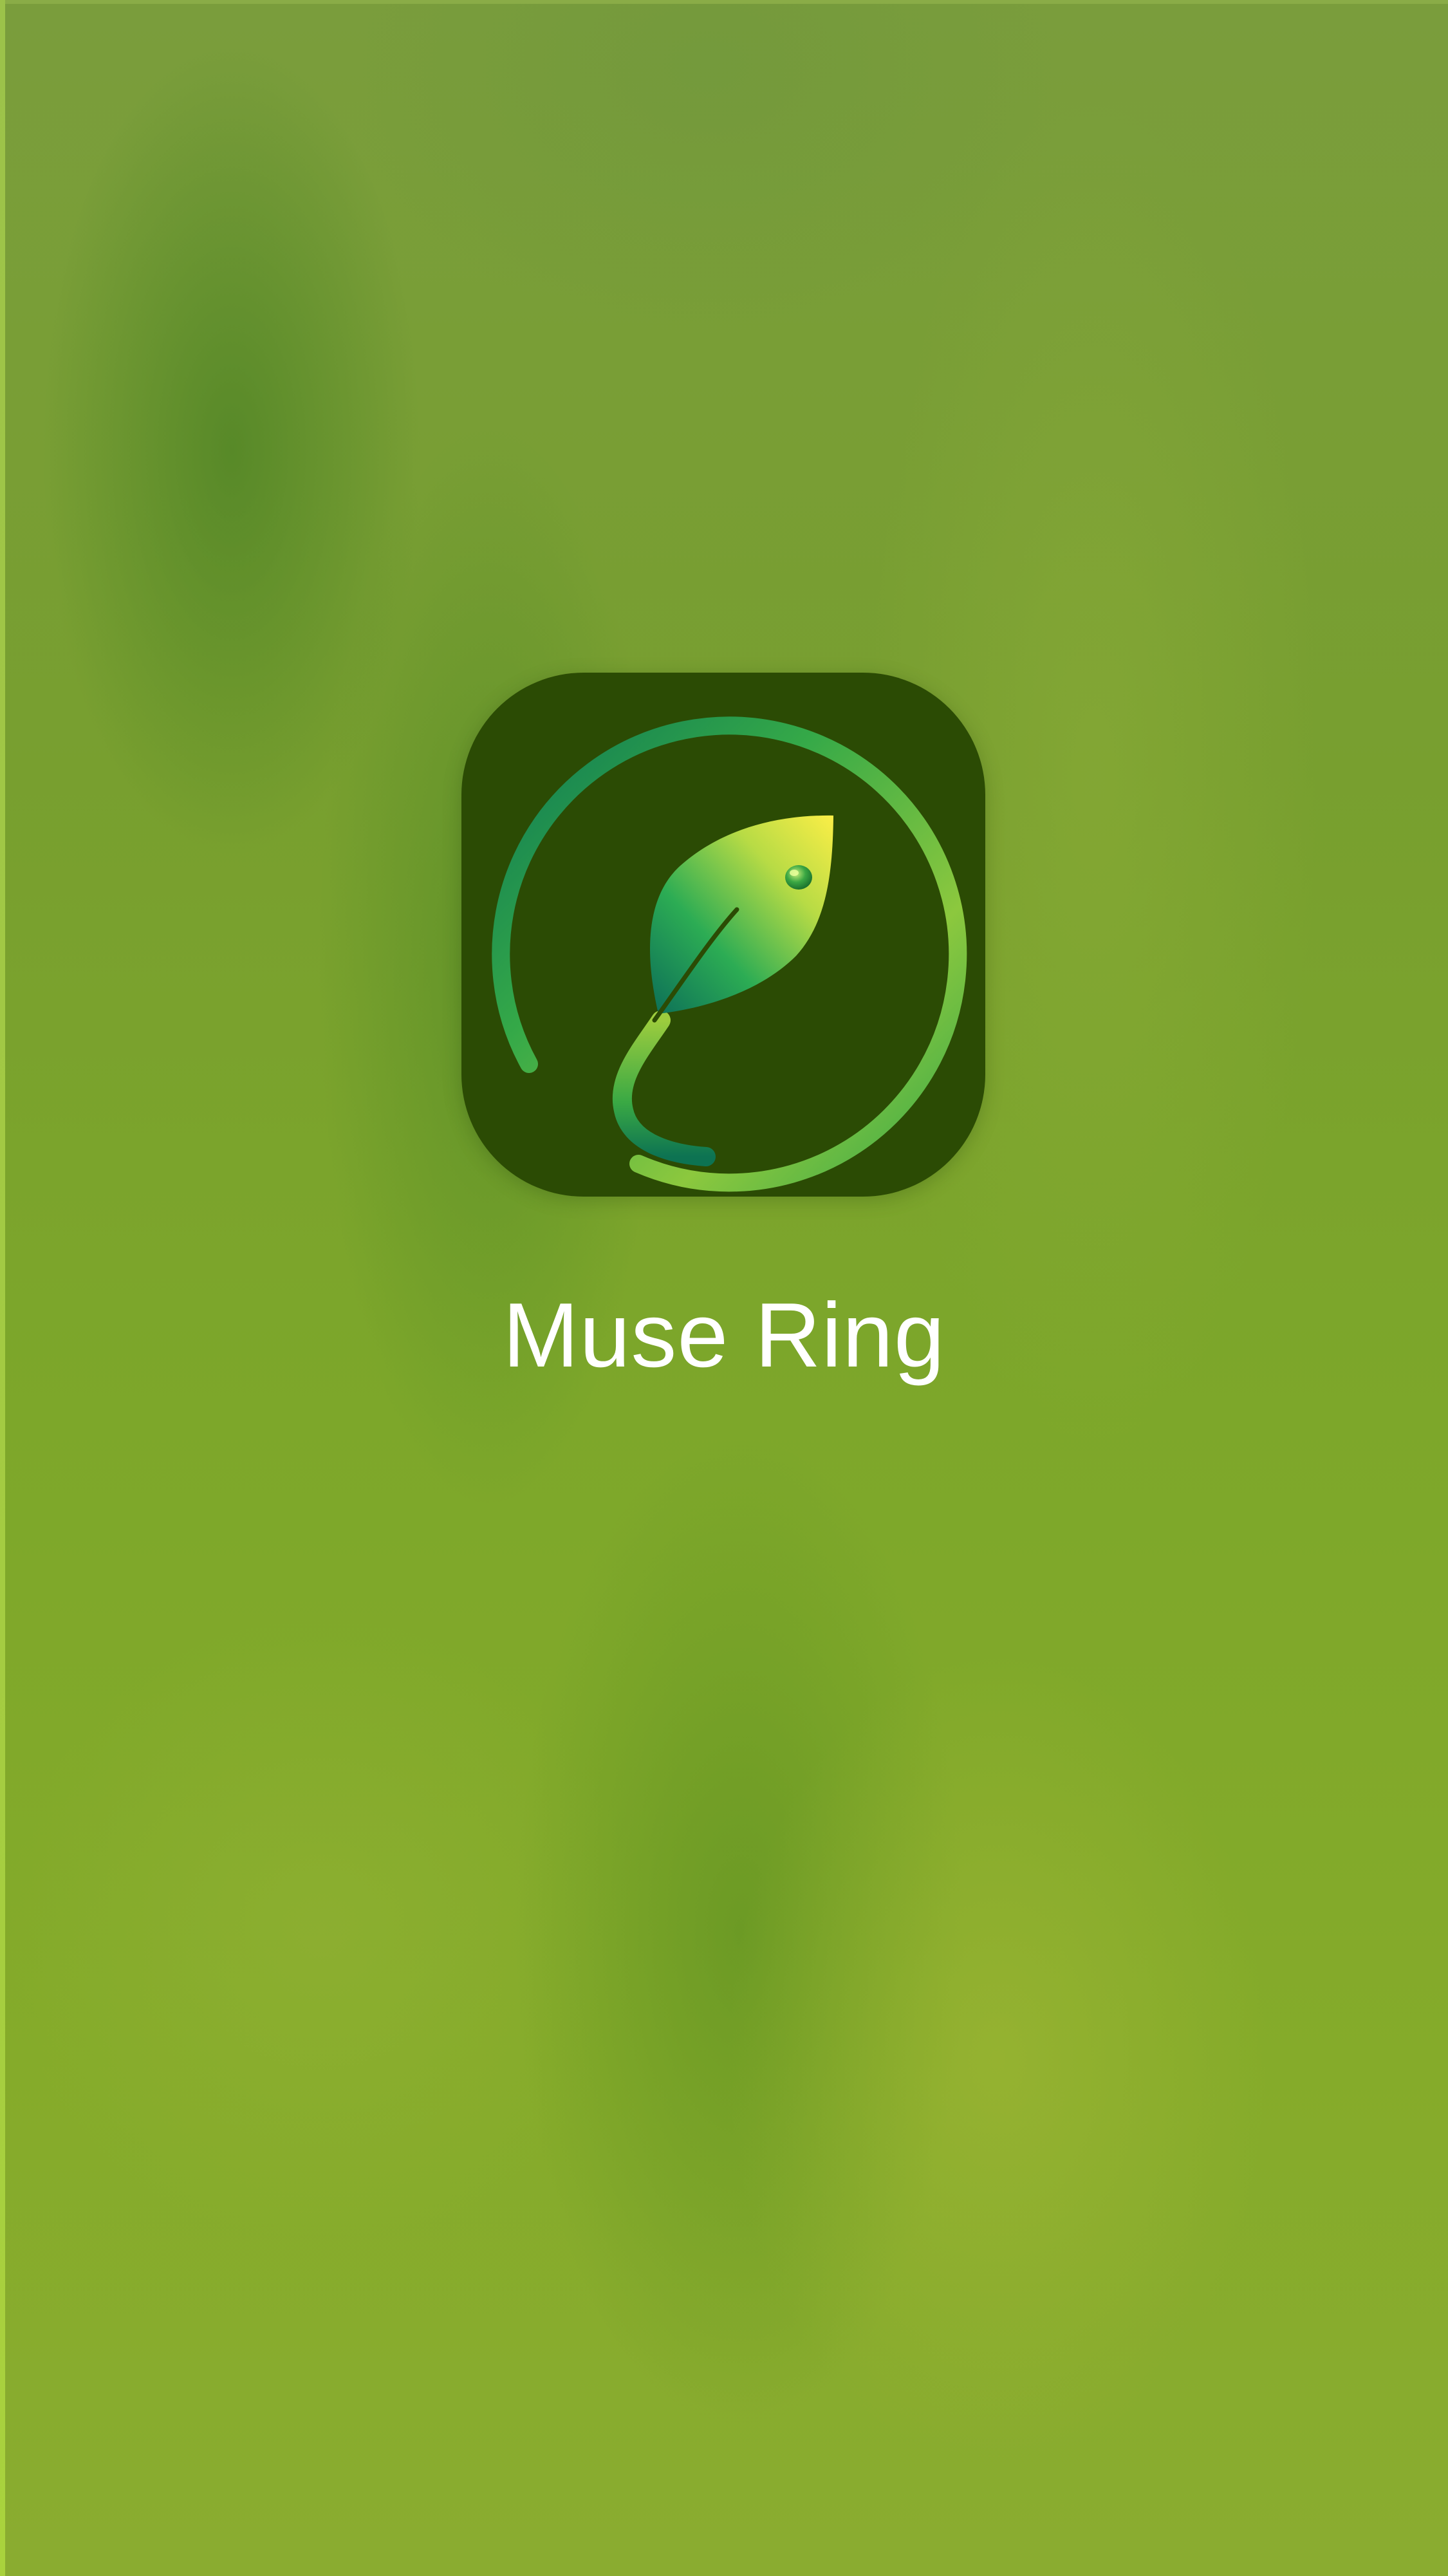 The width and height of the screenshot is (1448, 2576). I want to click on app-name-title: Muse Ring, so click(724, 1335).